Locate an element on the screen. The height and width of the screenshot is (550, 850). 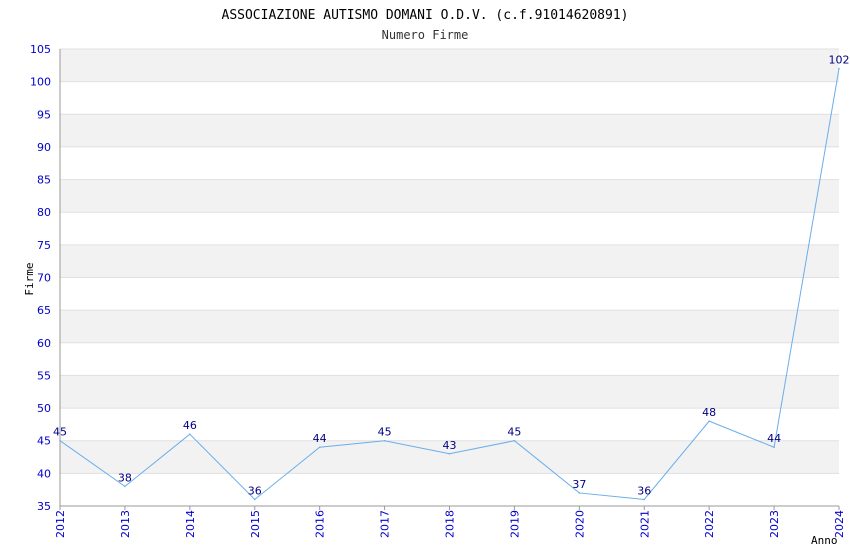
x-tick-label: 2023 is located at coordinates (774, 524).